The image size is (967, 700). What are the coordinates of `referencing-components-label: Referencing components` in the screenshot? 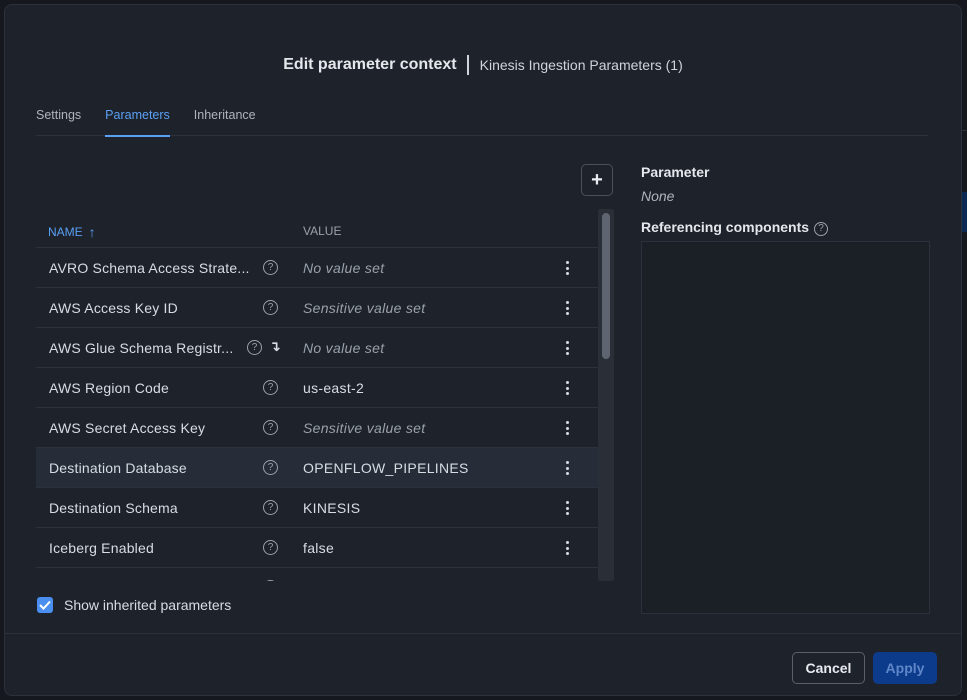 It's located at (725, 227).